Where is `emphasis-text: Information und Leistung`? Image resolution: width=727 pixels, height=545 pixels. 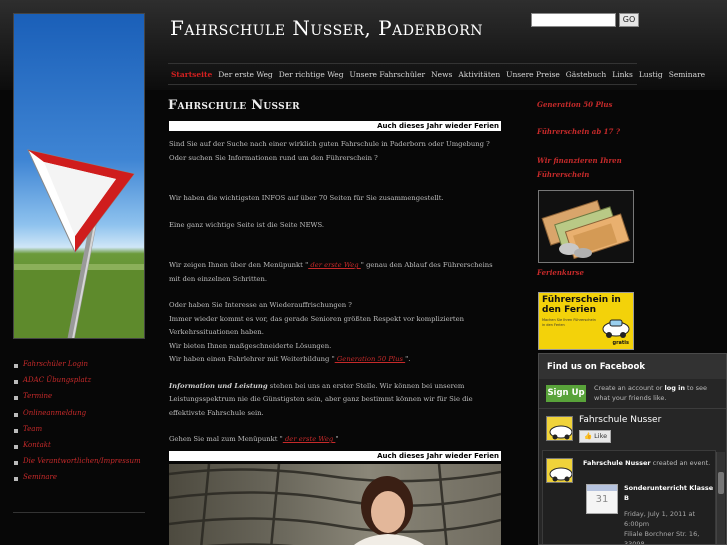 emphasis-text: Information und Leistung is located at coordinates (218, 385).